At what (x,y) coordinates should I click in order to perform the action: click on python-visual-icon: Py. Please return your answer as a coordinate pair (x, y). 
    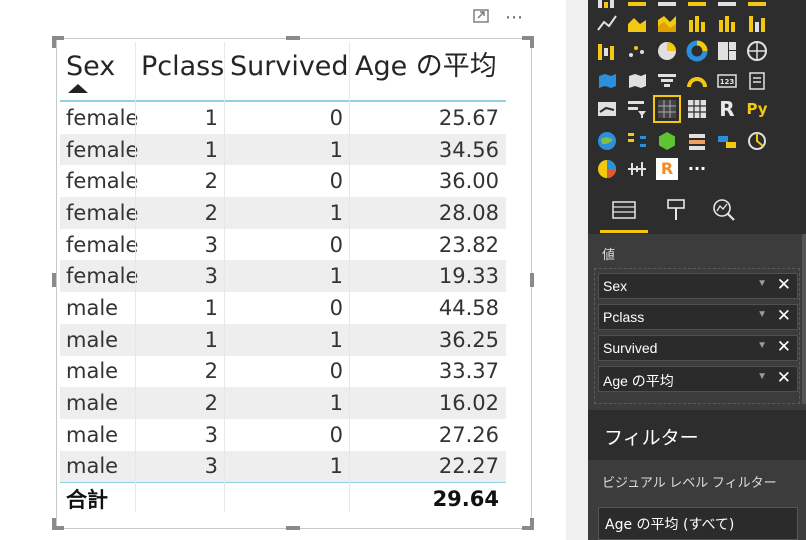
    Looking at the image, I should click on (757, 109).